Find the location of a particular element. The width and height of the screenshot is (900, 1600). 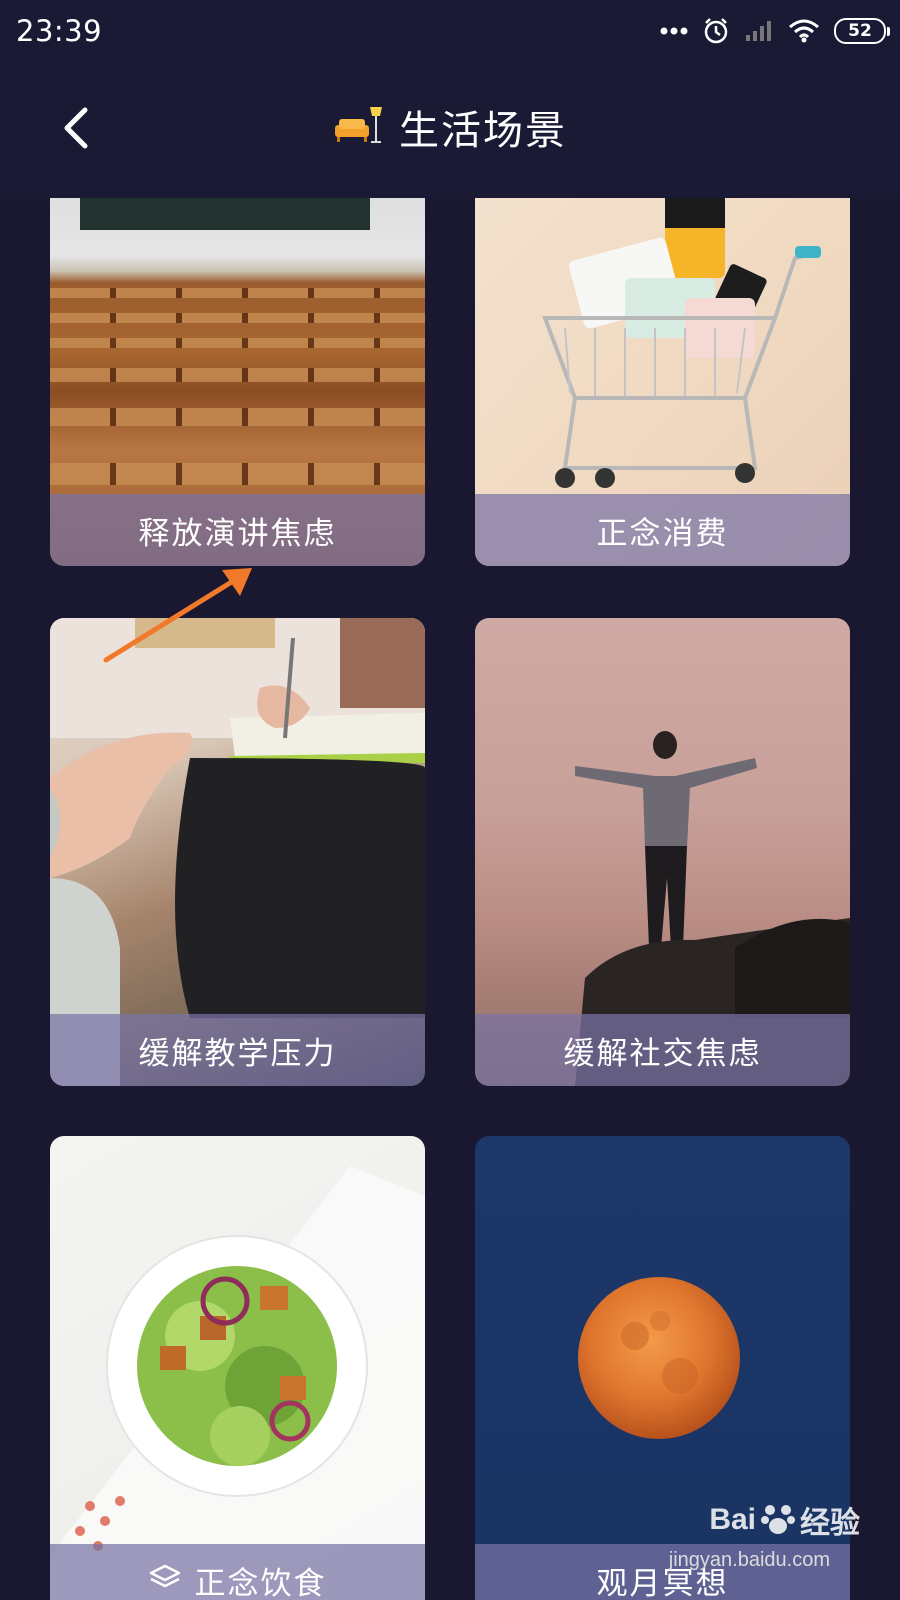

full-moon-image is located at coordinates (662, 1368).